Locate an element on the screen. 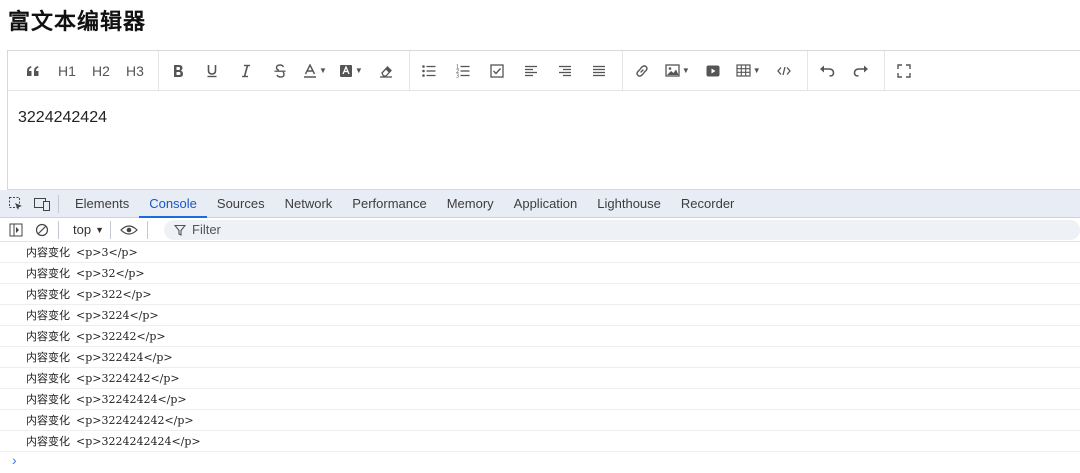 The height and width of the screenshot is (473, 1080). justify-button is located at coordinates (599, 71).